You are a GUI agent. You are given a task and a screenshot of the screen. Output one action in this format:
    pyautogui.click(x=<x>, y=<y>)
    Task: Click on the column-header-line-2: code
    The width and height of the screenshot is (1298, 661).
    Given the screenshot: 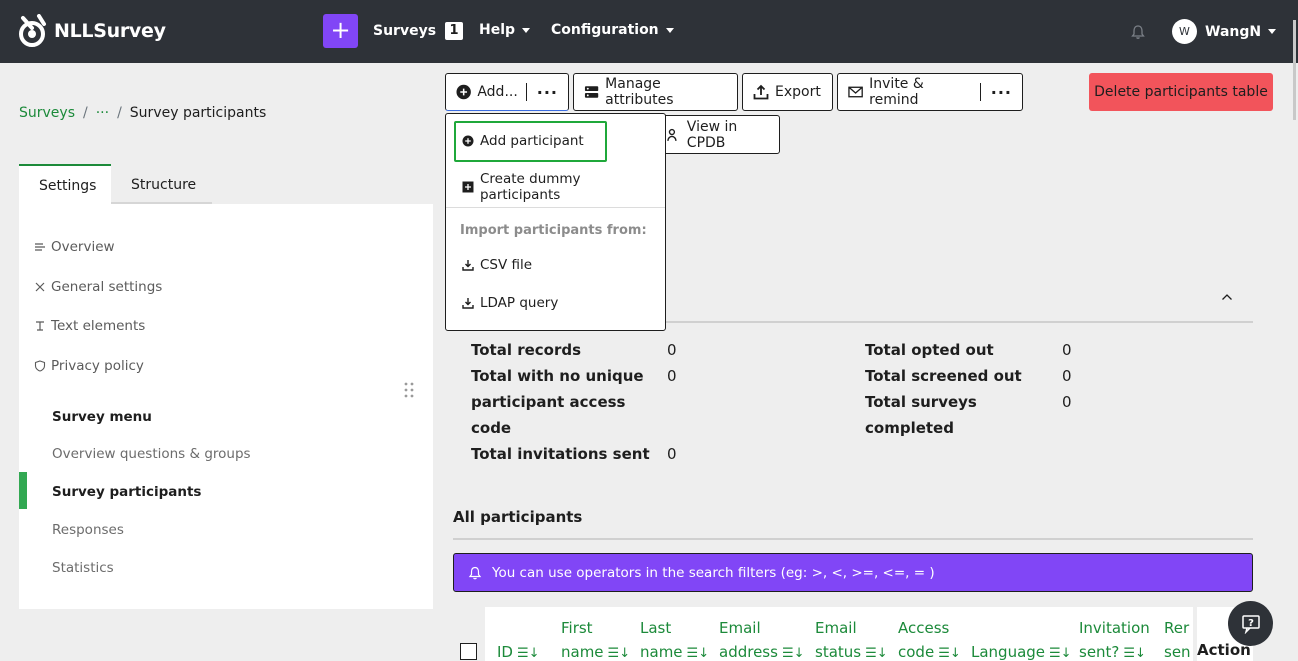 What is the action you would take?
    pyautogui.click(x=916, y=652)
    